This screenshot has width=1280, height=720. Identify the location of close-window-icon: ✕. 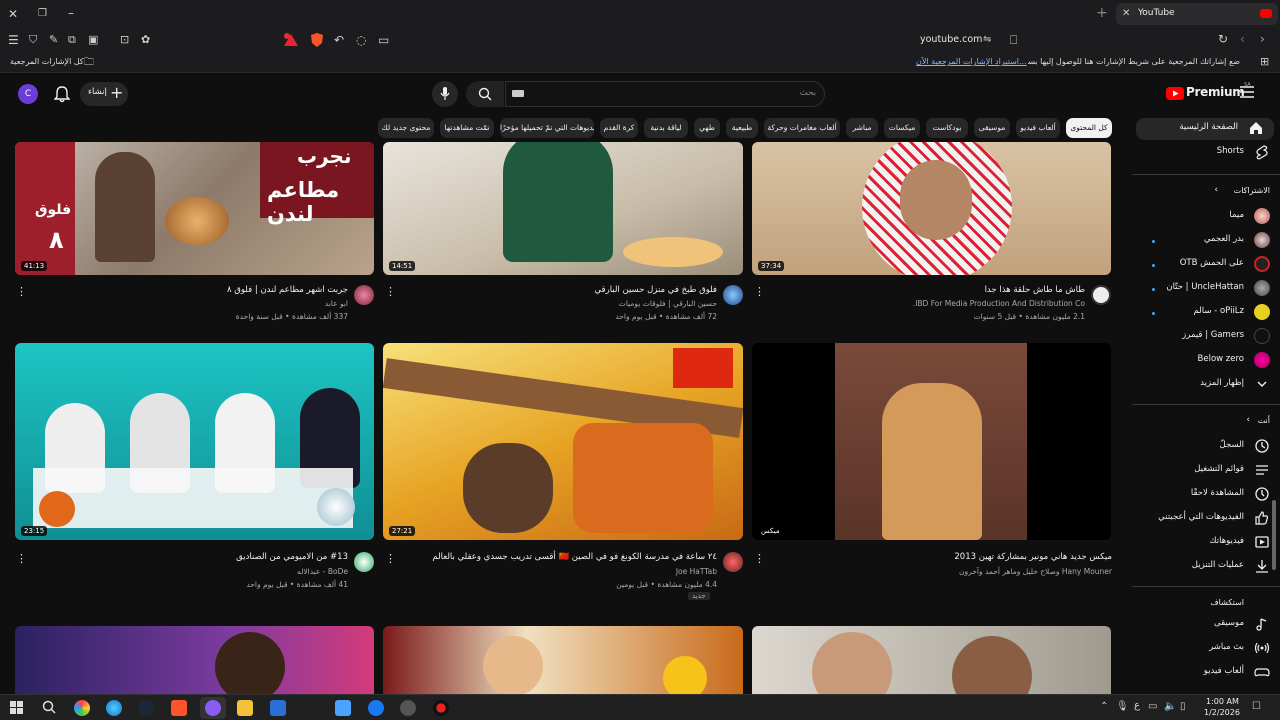
(13, 14).